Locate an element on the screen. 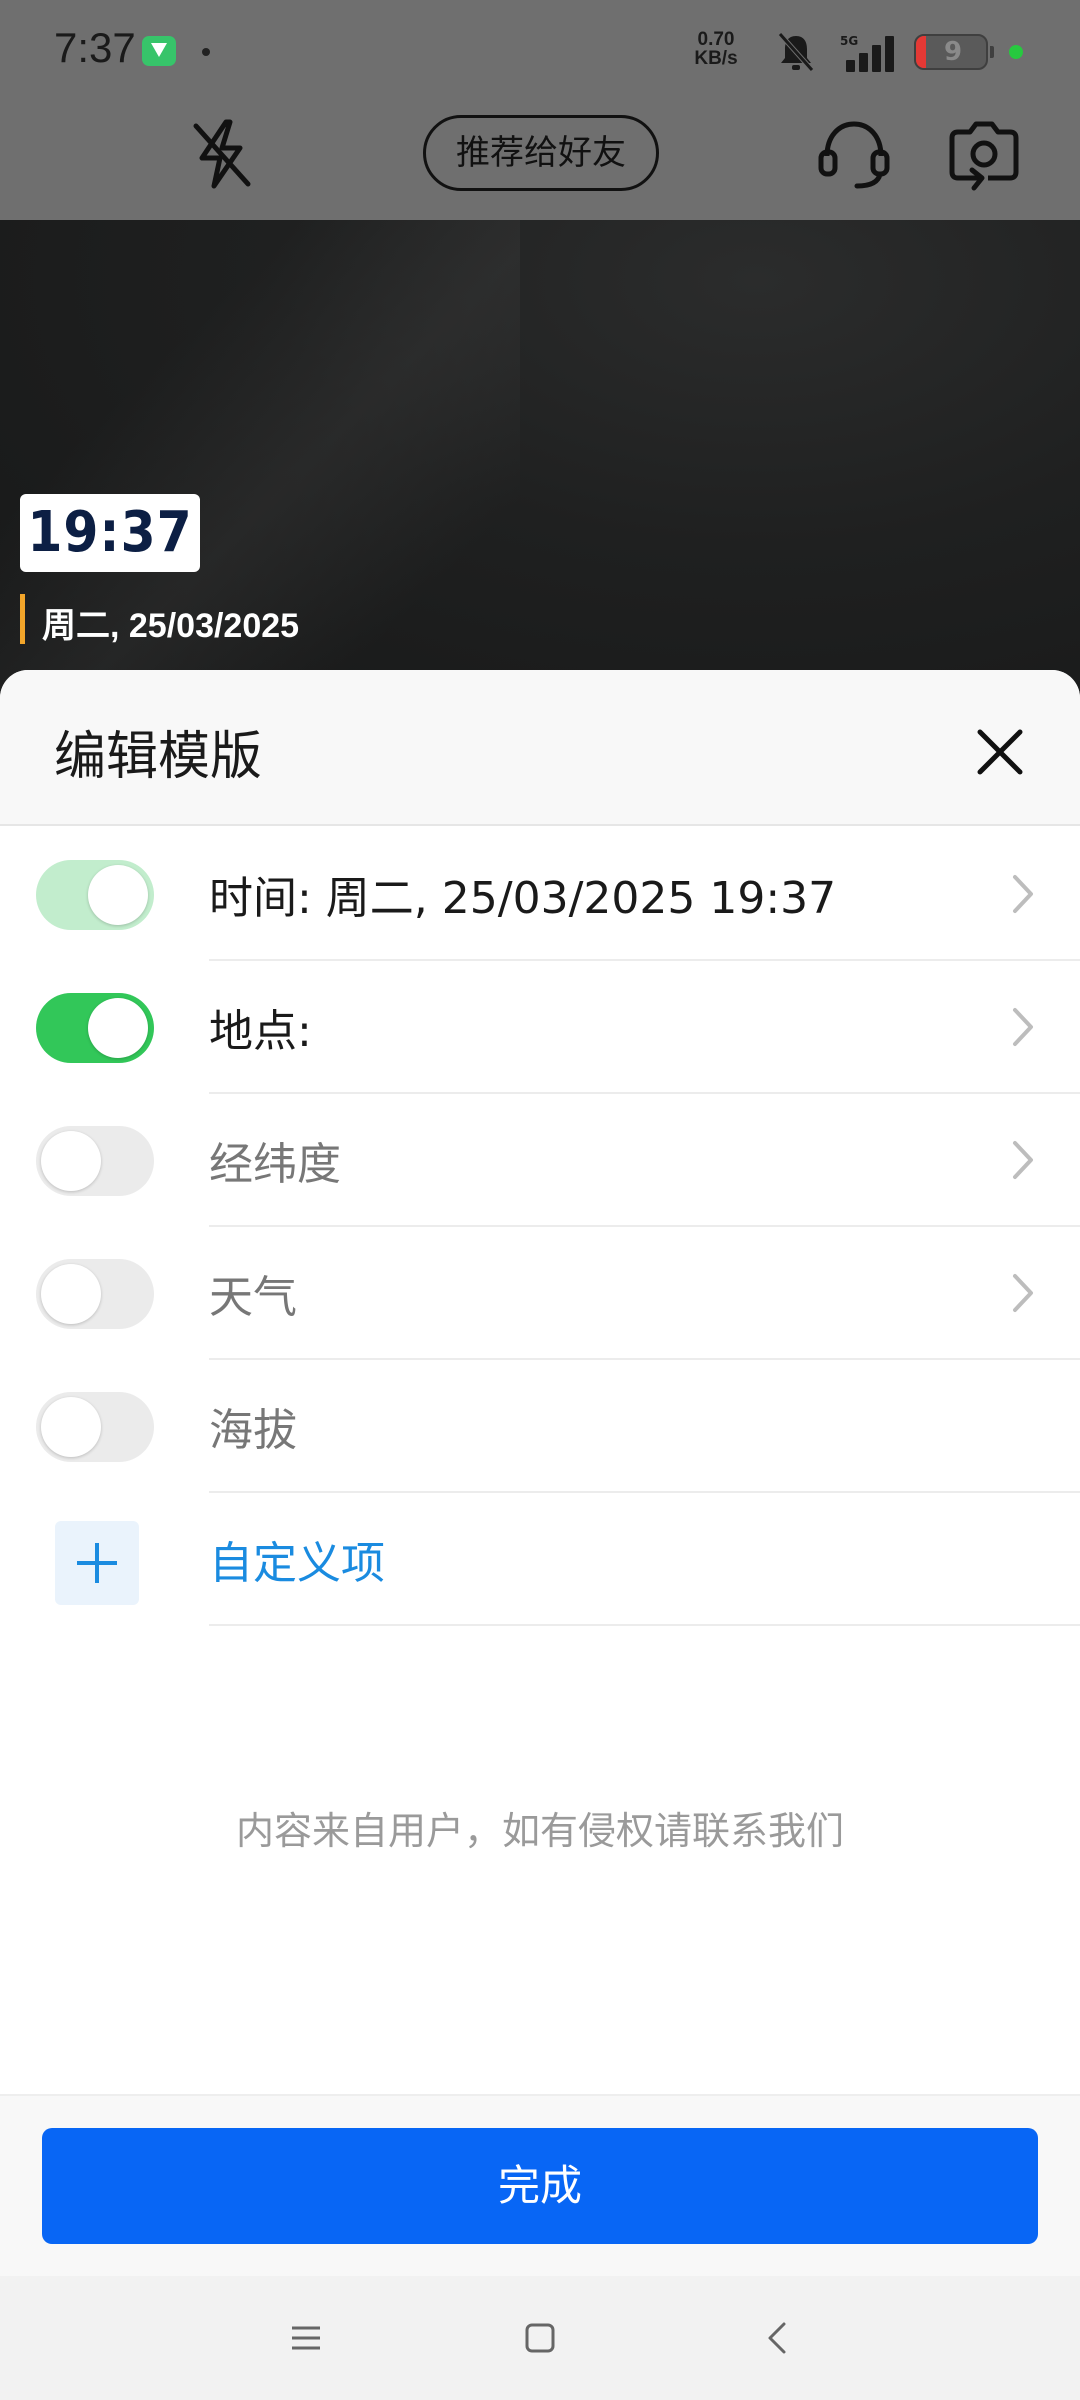 This screenshot has width=1080, height=2400. template-item-time: 时间: 周二, 25/03/2025 19:37 is located at coordinates (540, 894).